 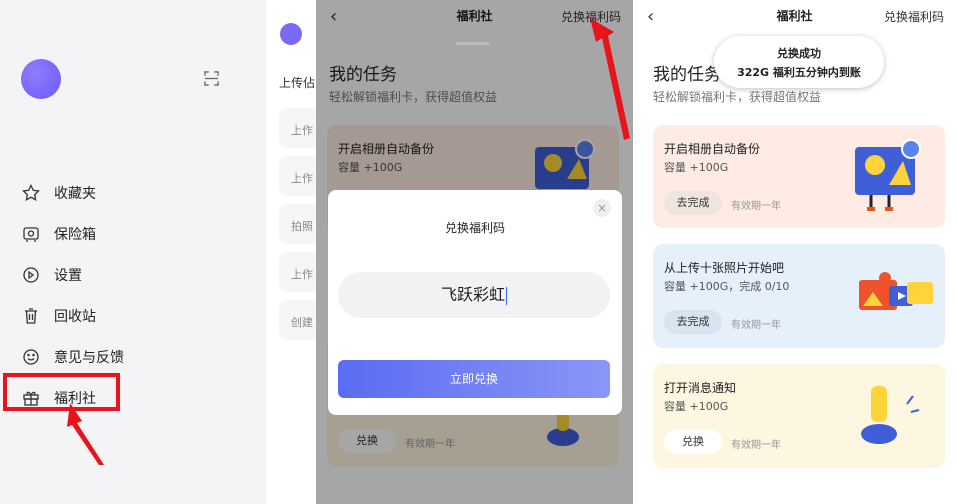 What do you see at coordinates (506, 295) in the screenshot?
I see `text-caret` at bounding box center [506, 295].